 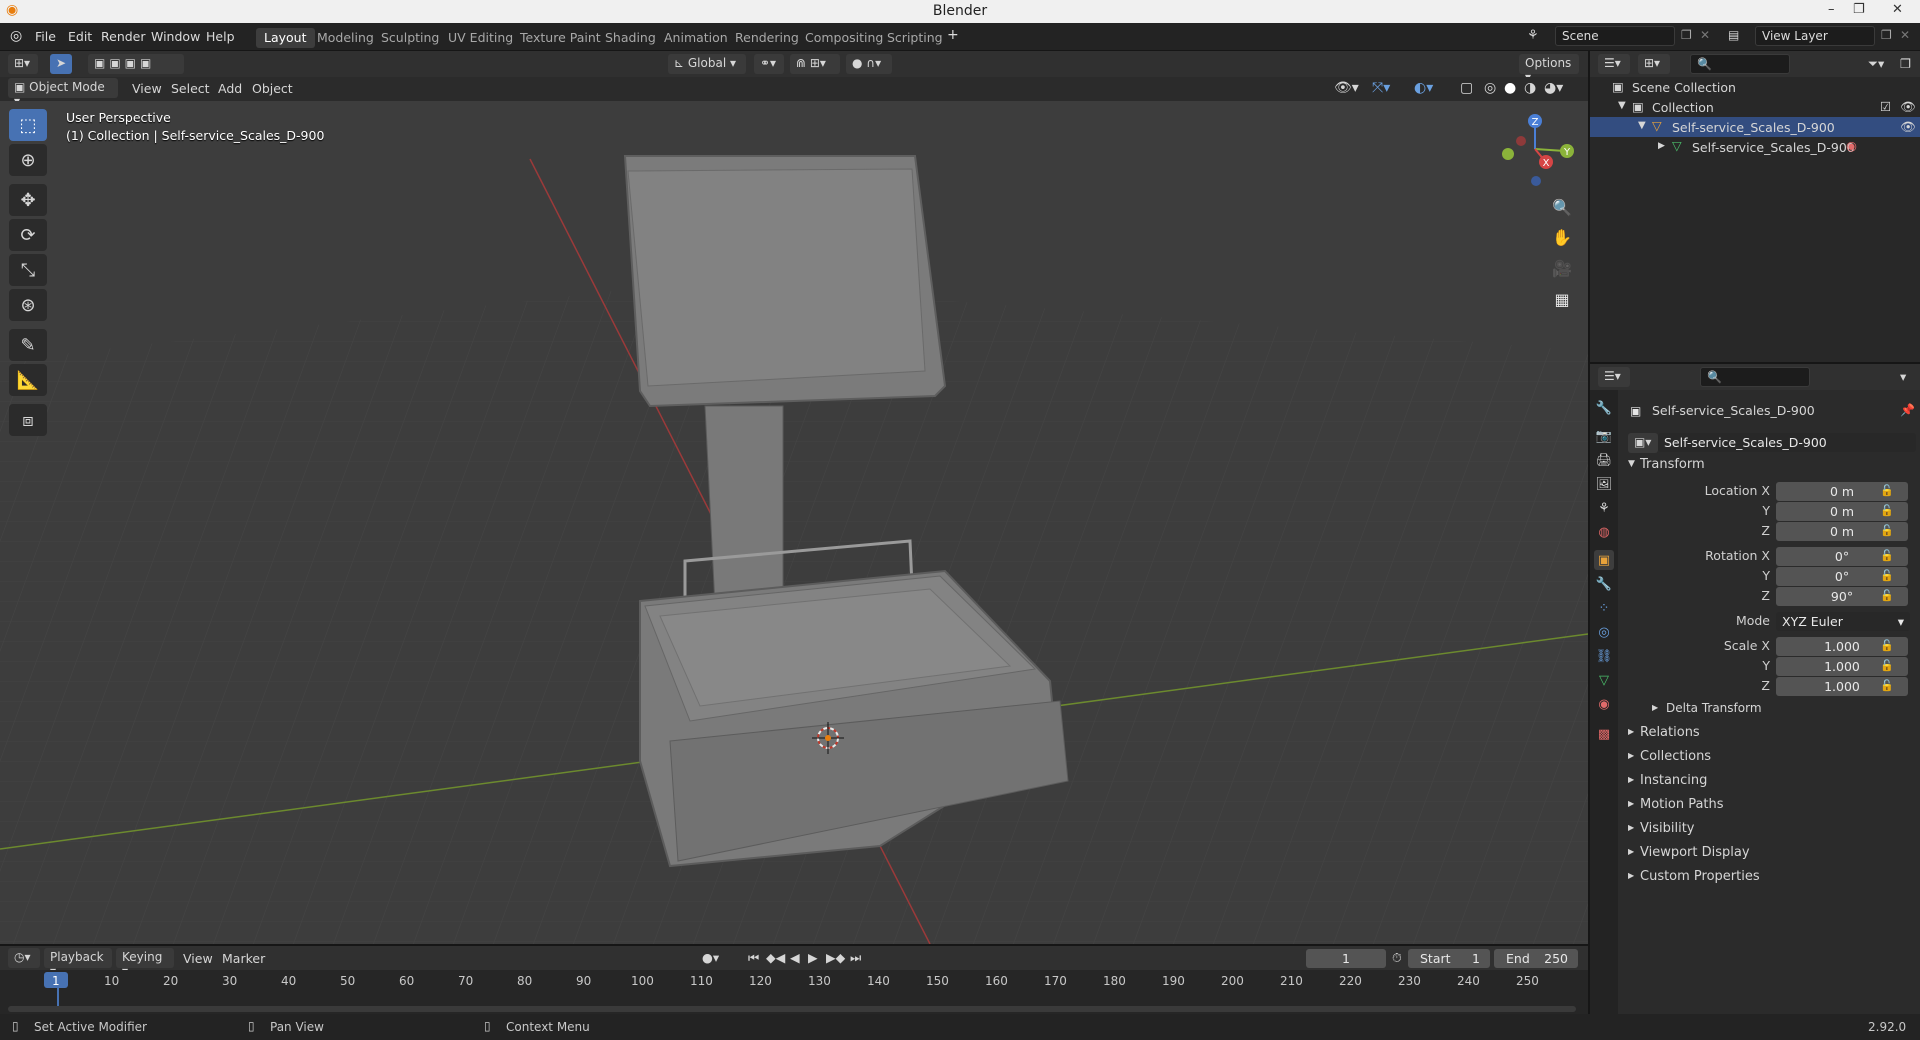 I want to click on pin-icon: 📌, so click(x=1907, y=410).